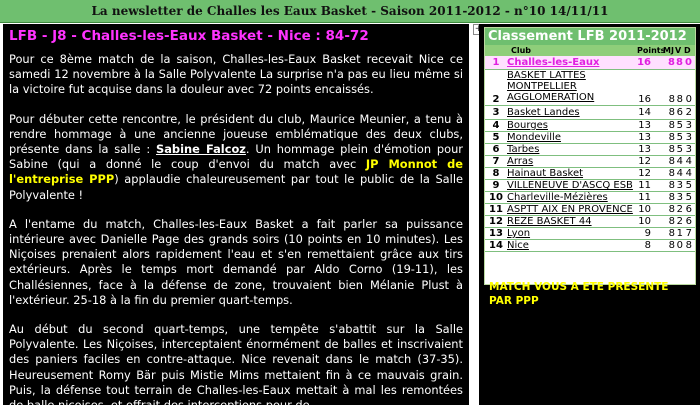 Image resolution: width=700 pixels, height=405 pixels. I want to click on team-link: Mondeville, so click(571, 137).